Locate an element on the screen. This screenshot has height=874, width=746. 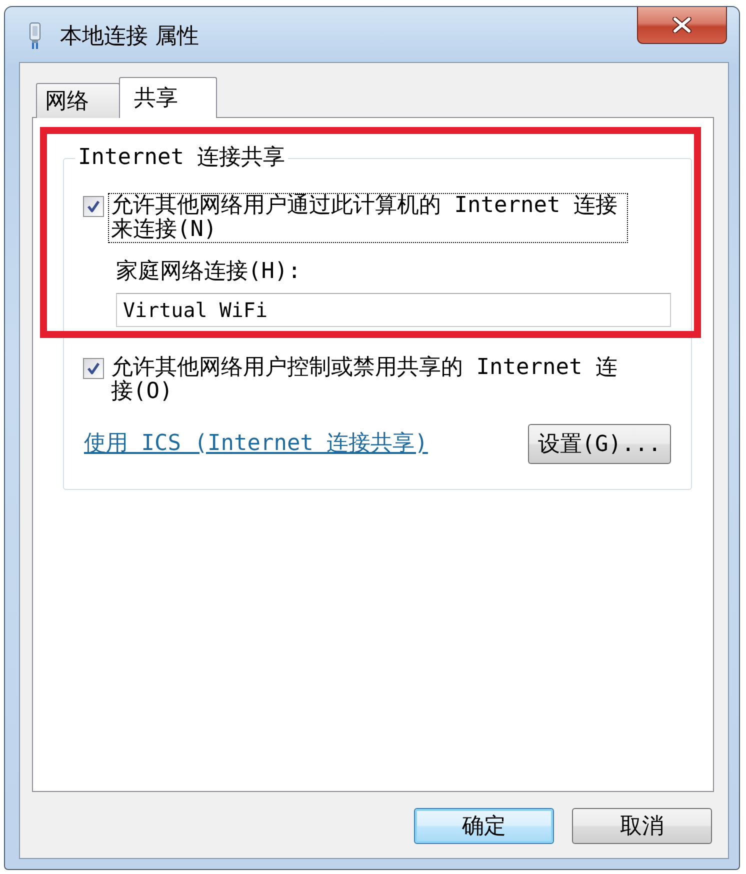
checkbox-label: 允许其他网络用户控制或禁用共享的 Internet 连接(O) is located at coordinates (368, 380).